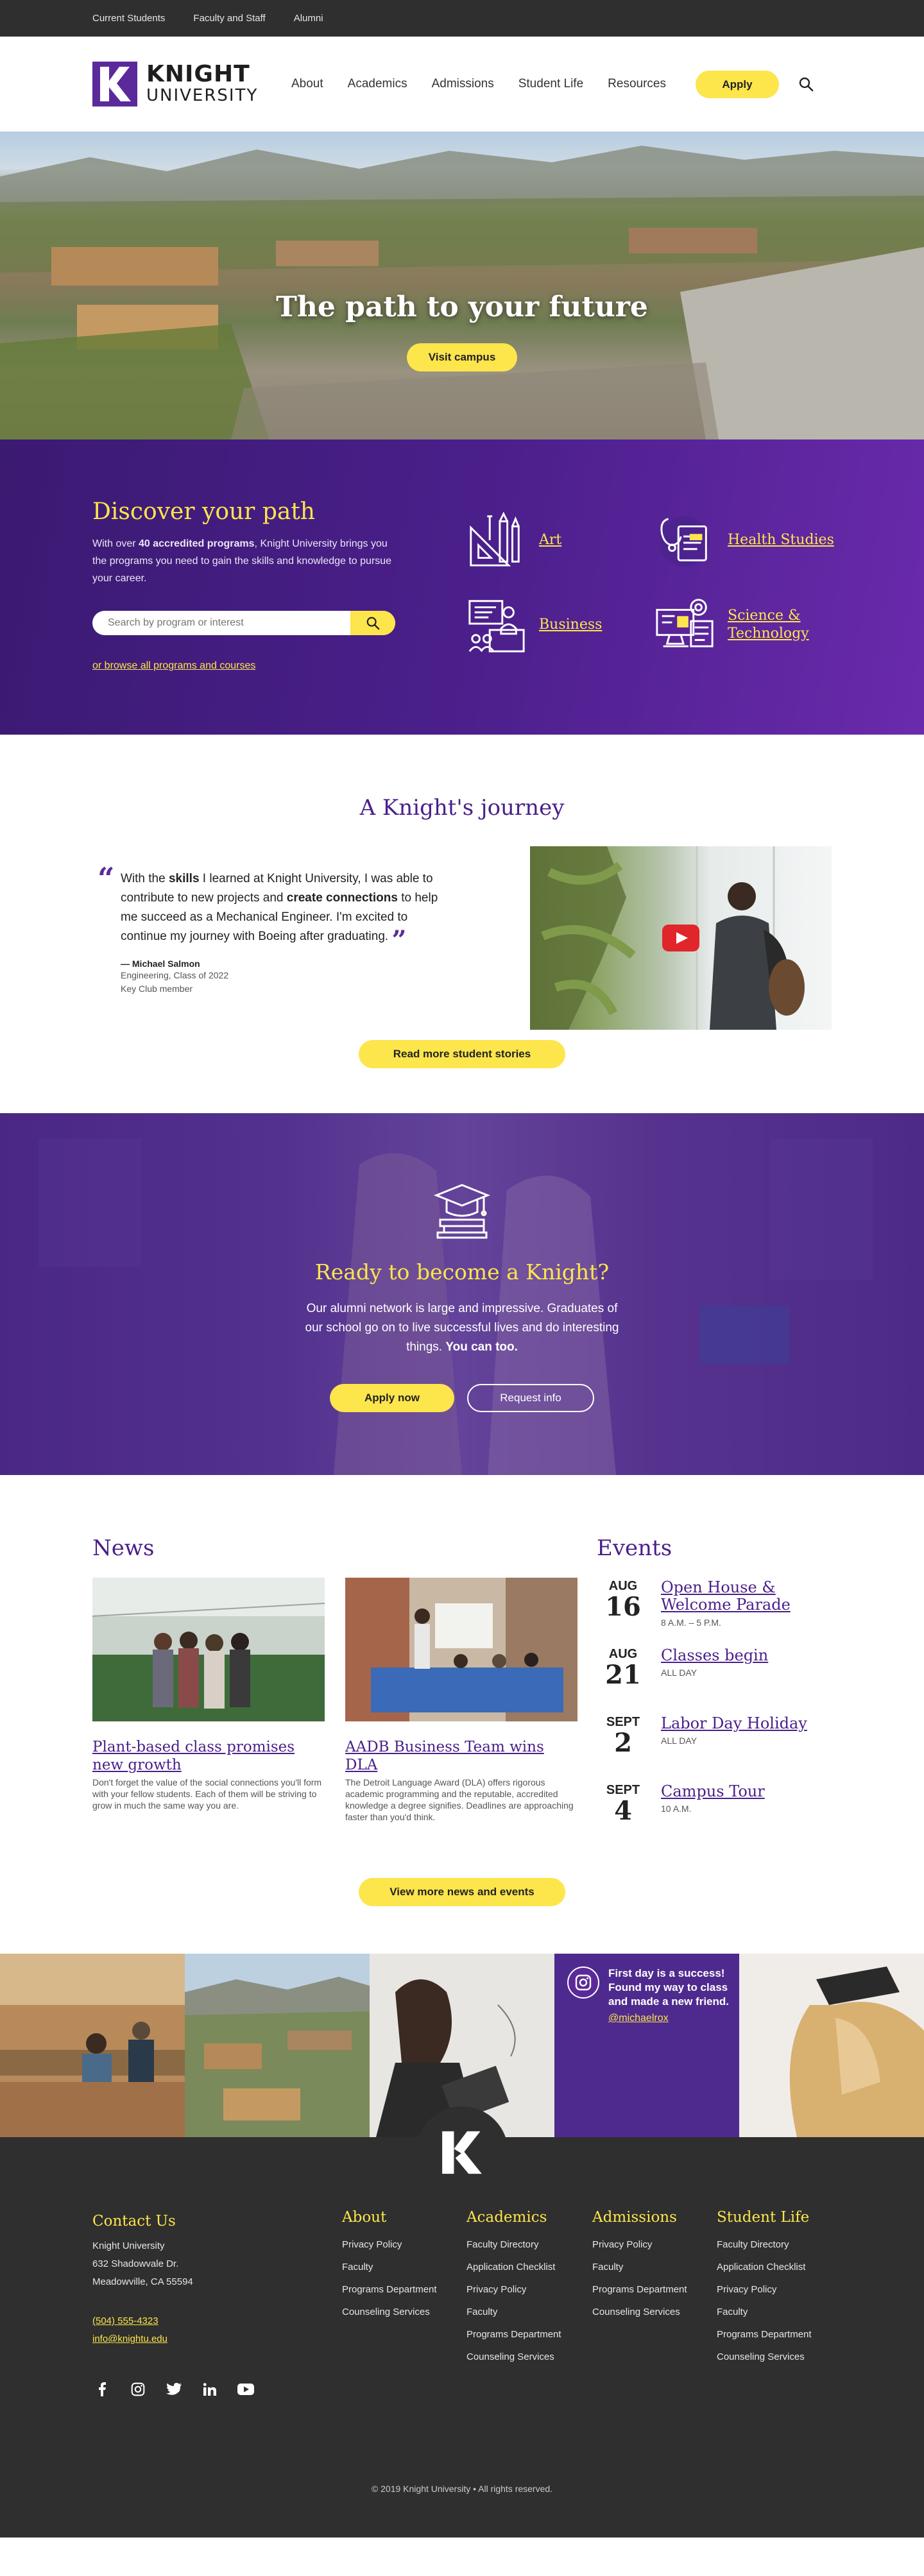 The width and height of the screenshot is (924, 2576). What do you see at coordinates (462, 307) in the screenshot?
I see `hero-title: The path to your future` at bounding box center [462, 307].